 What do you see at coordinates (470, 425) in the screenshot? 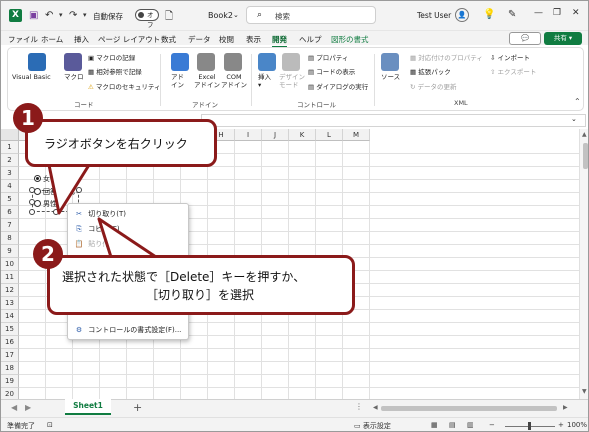
I see `page-break-view-icon: ▥` at bounding box center [470, 425].